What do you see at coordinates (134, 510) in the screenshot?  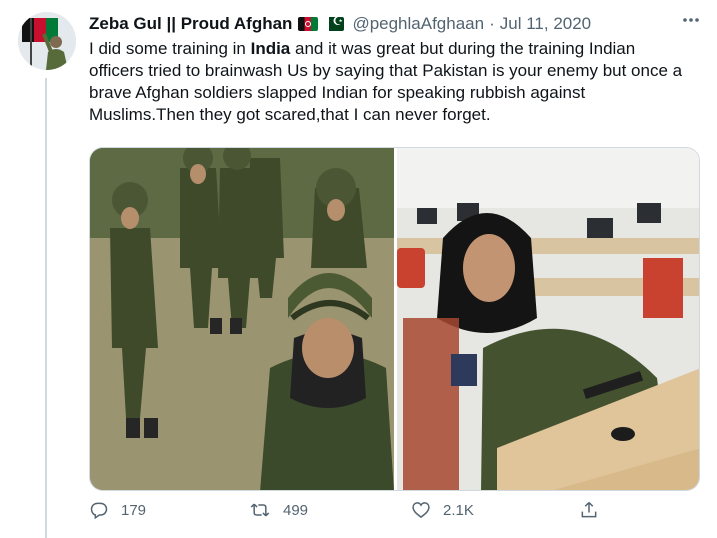 I see `reply-count: 179` at bounding box center [134, 510].